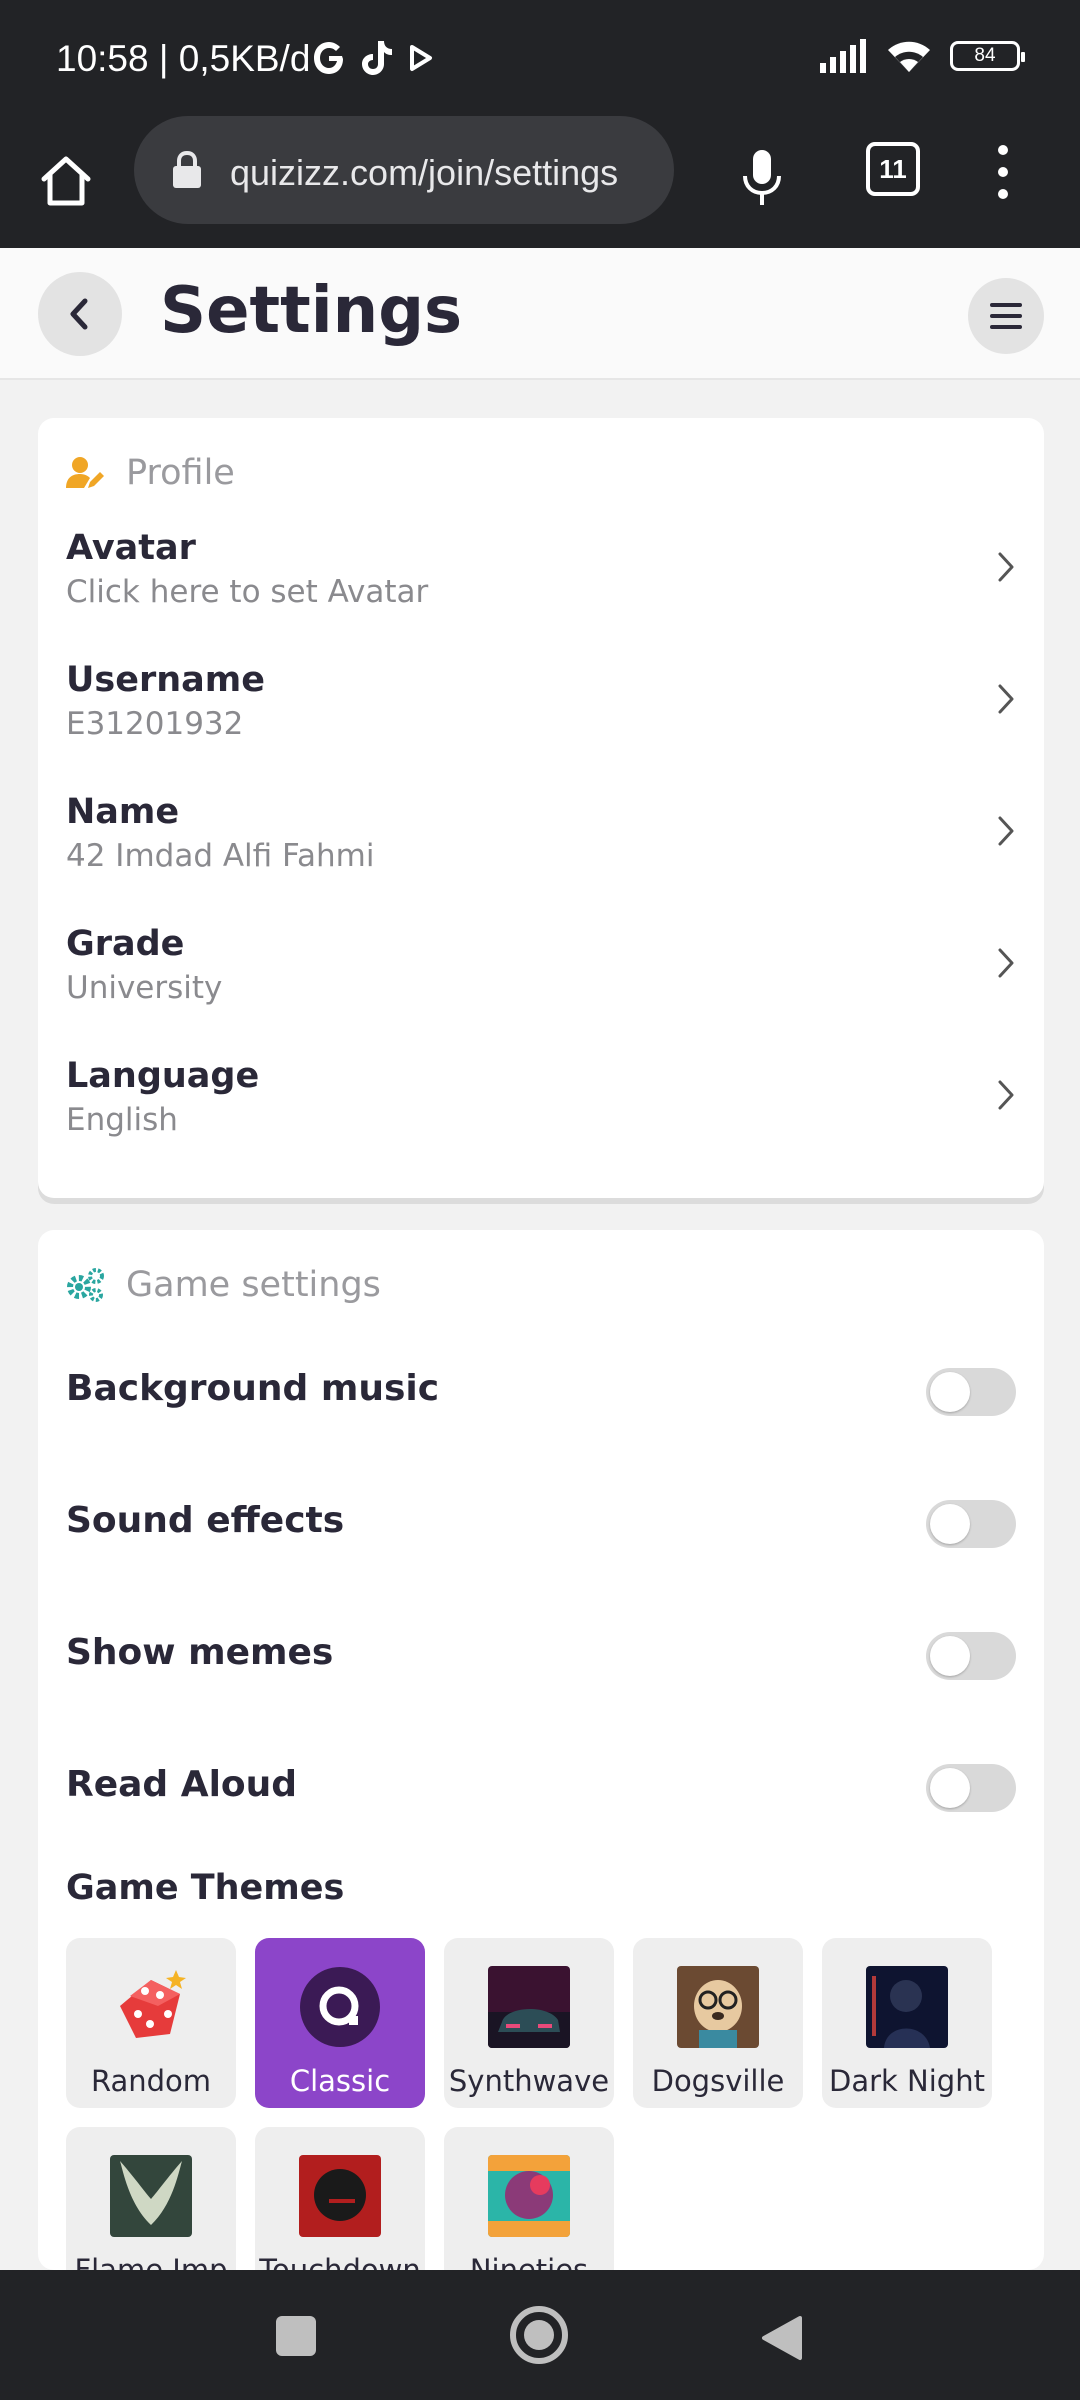  Describe the element at coordinates (144, 988) in the screenshot. I see `row-value: University` at that location.